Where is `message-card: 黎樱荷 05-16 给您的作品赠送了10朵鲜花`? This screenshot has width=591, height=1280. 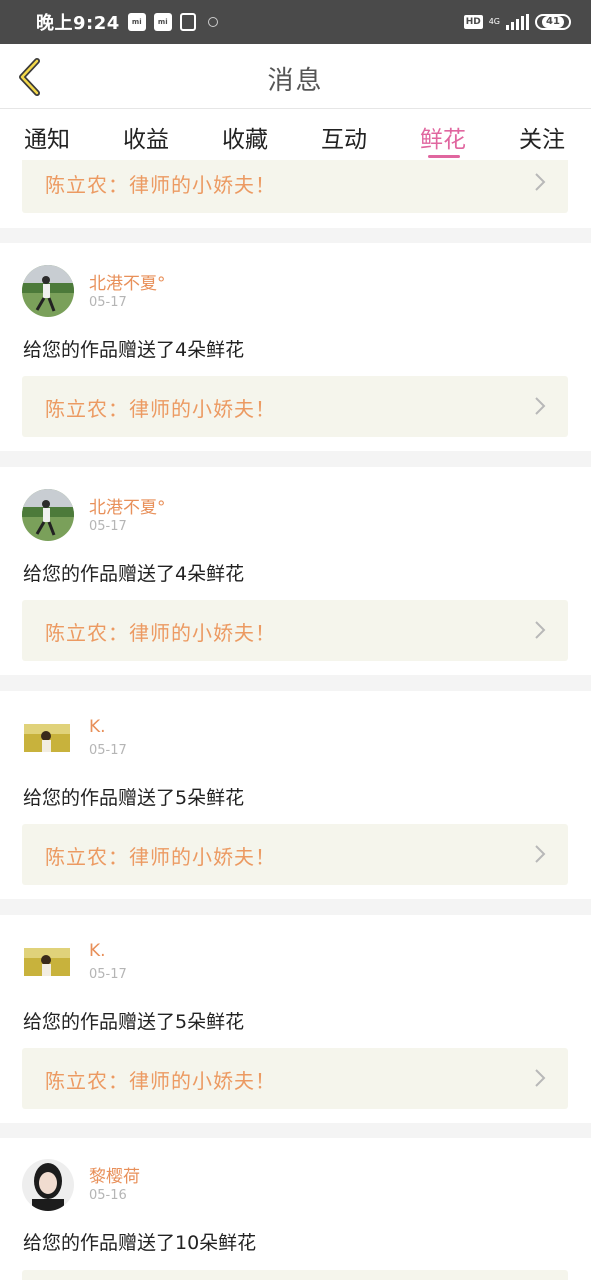 message-card: 黎樱荷 05-16 给您的作品赠送了10朵鲜花 is located at coordinates (295, 1209).